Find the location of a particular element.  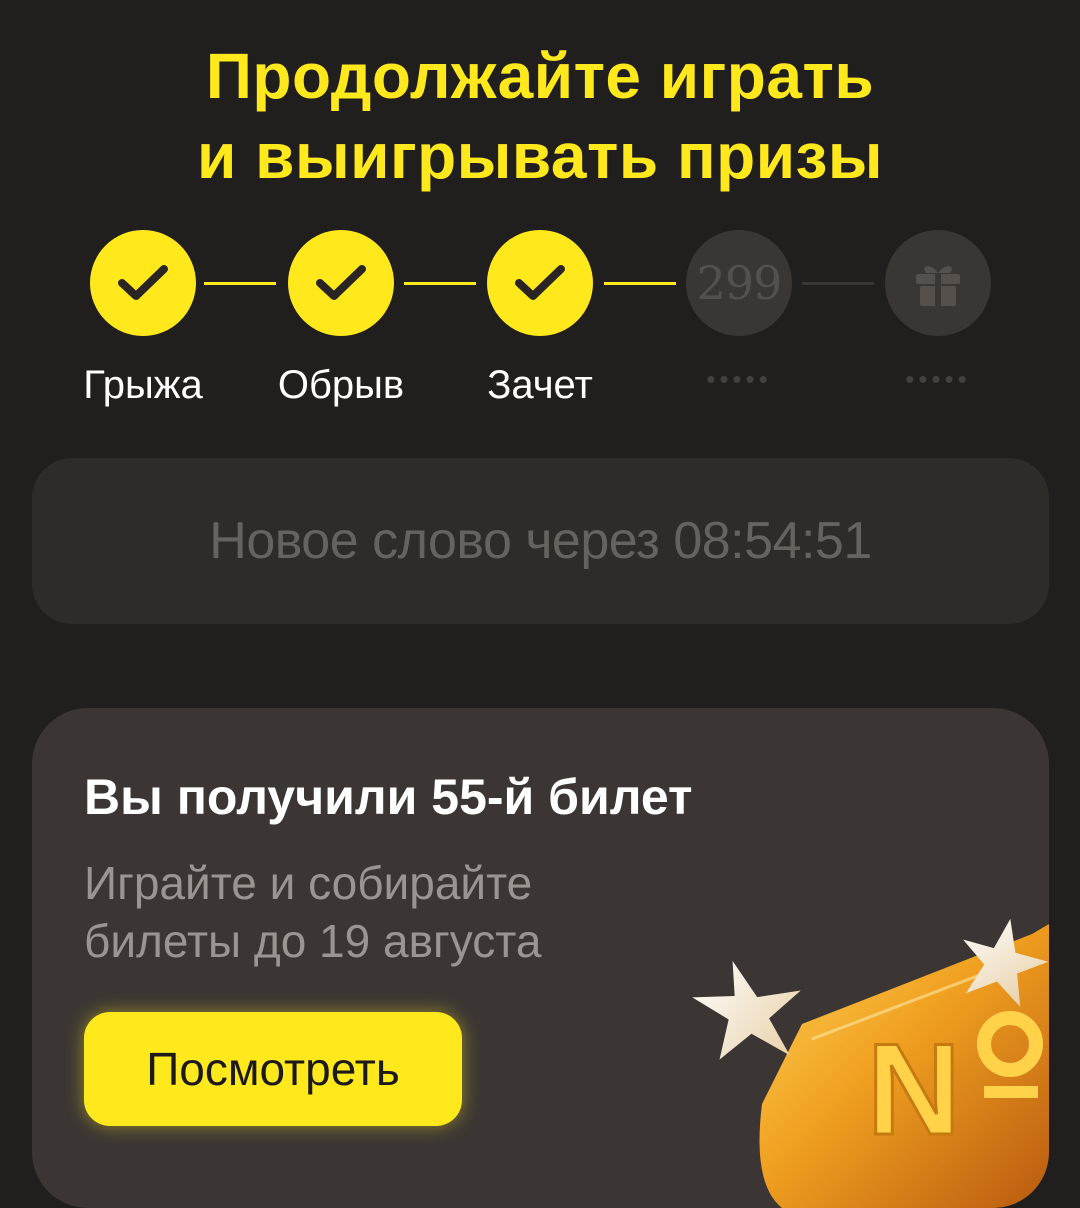

ticket-card-title: Вы получили 55-й билет is located at coordinates (388, 797).